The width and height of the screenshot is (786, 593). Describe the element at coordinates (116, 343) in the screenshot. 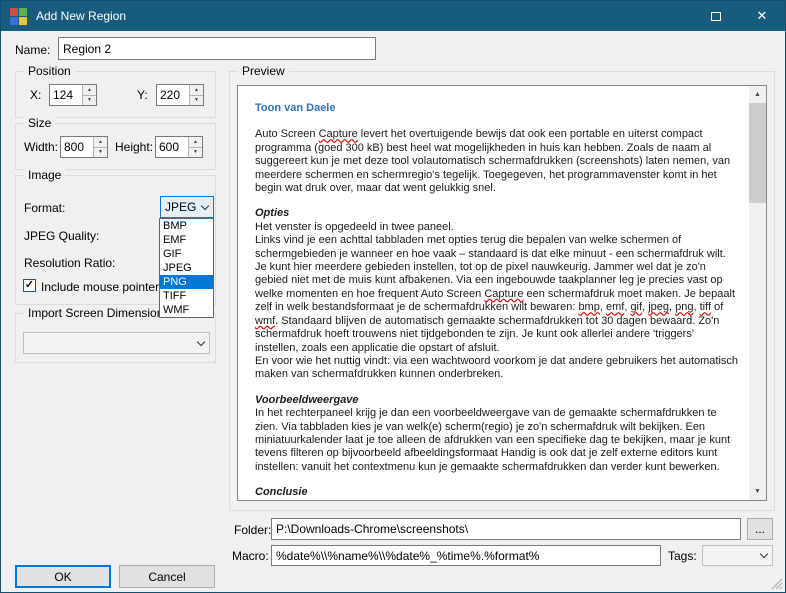

I see `import-screen-dimensions-combobox` at that location.